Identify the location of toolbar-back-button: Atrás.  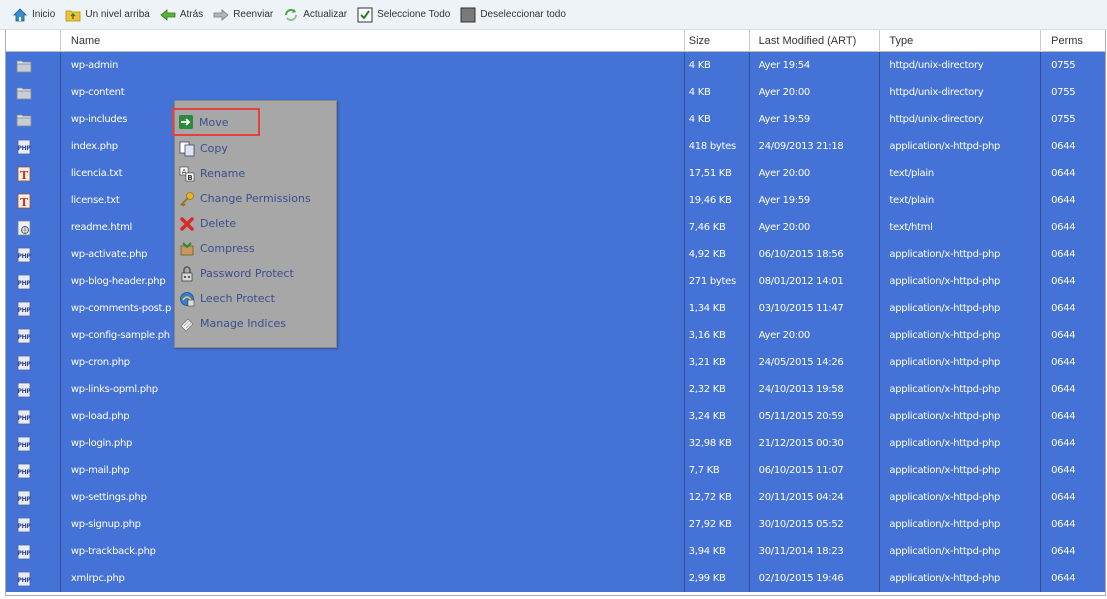
(181, 15).